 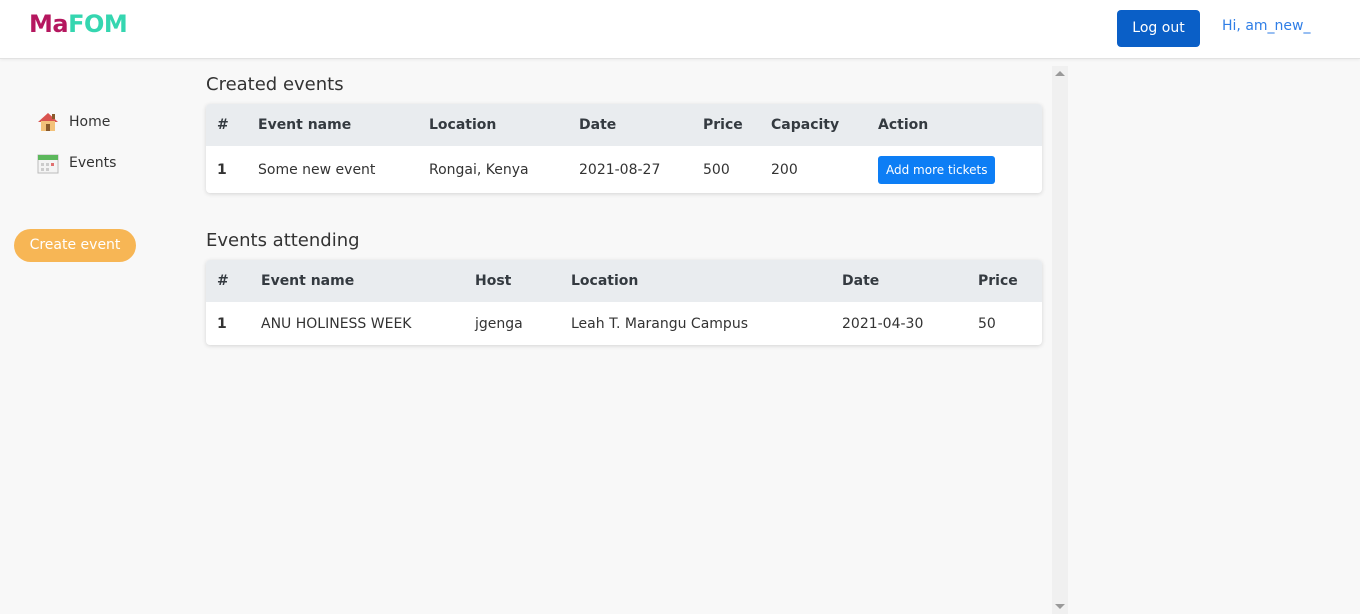 I want to click on table-header: # Event name Host Location Date Price, so click(x=624, y=281).